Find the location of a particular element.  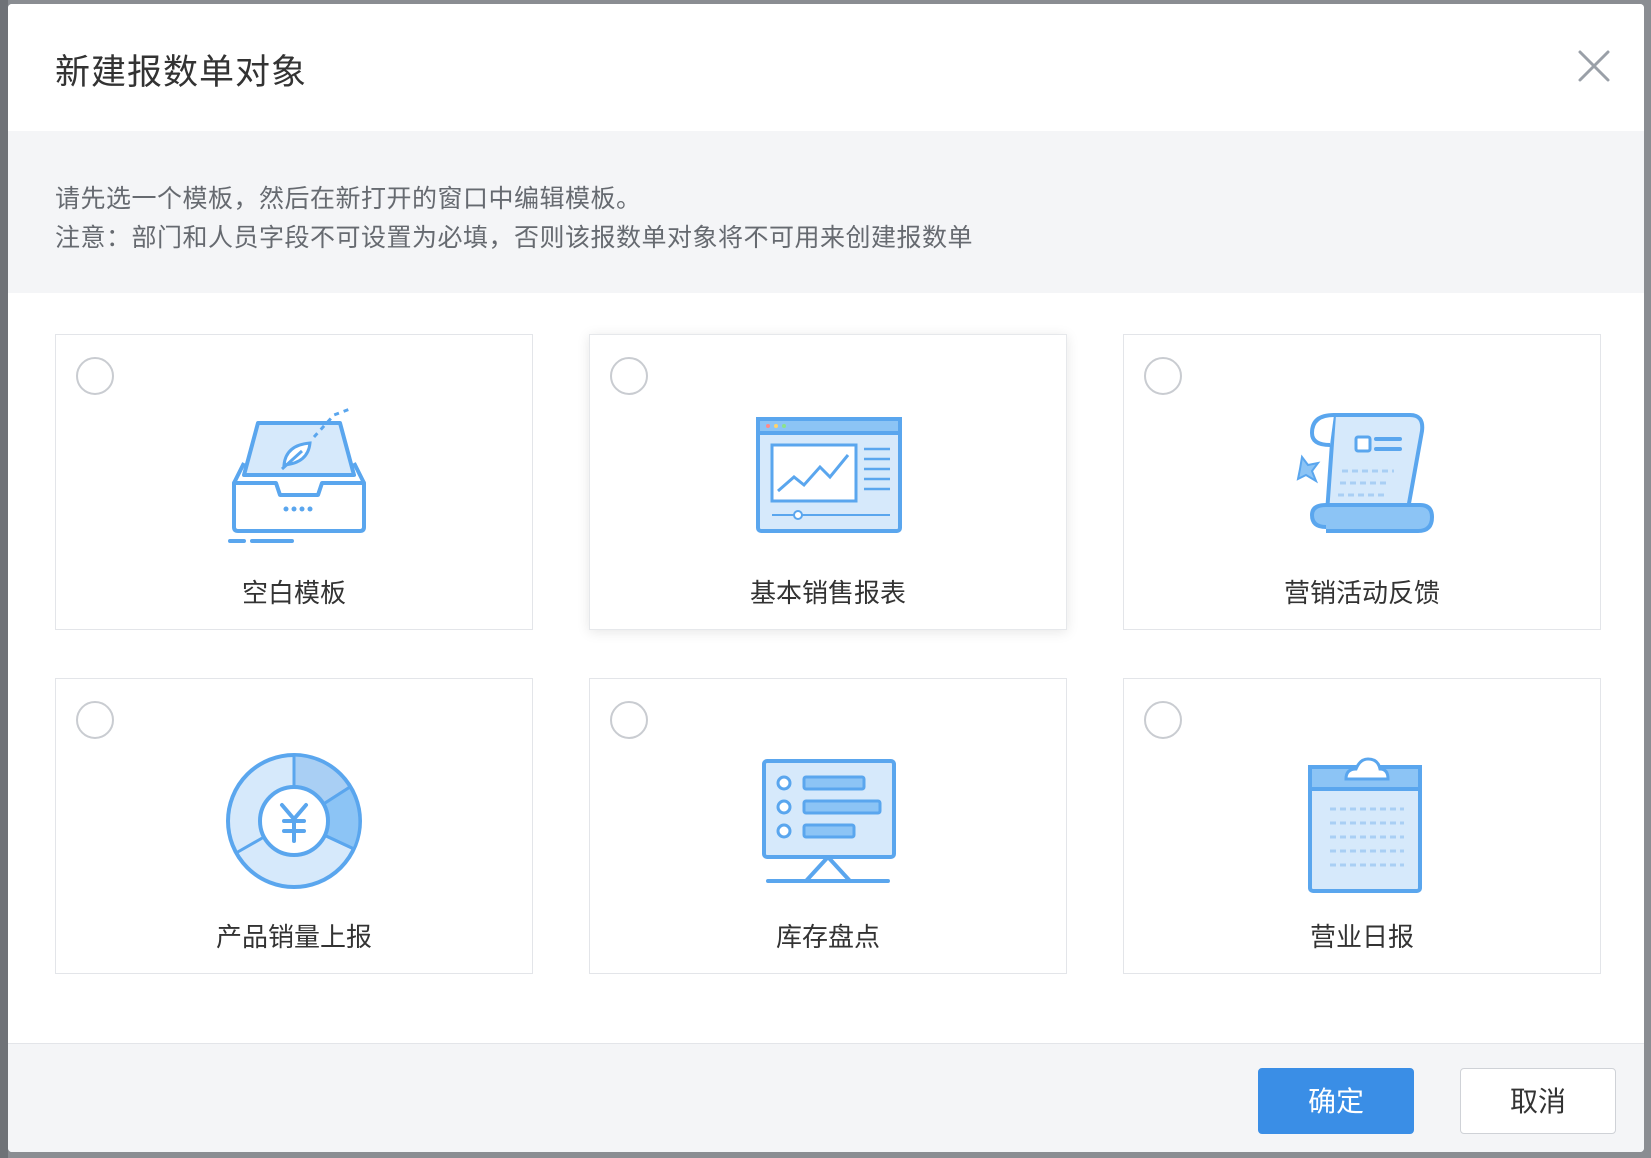

clipboard-icon is located at coordinates (1365, 825).